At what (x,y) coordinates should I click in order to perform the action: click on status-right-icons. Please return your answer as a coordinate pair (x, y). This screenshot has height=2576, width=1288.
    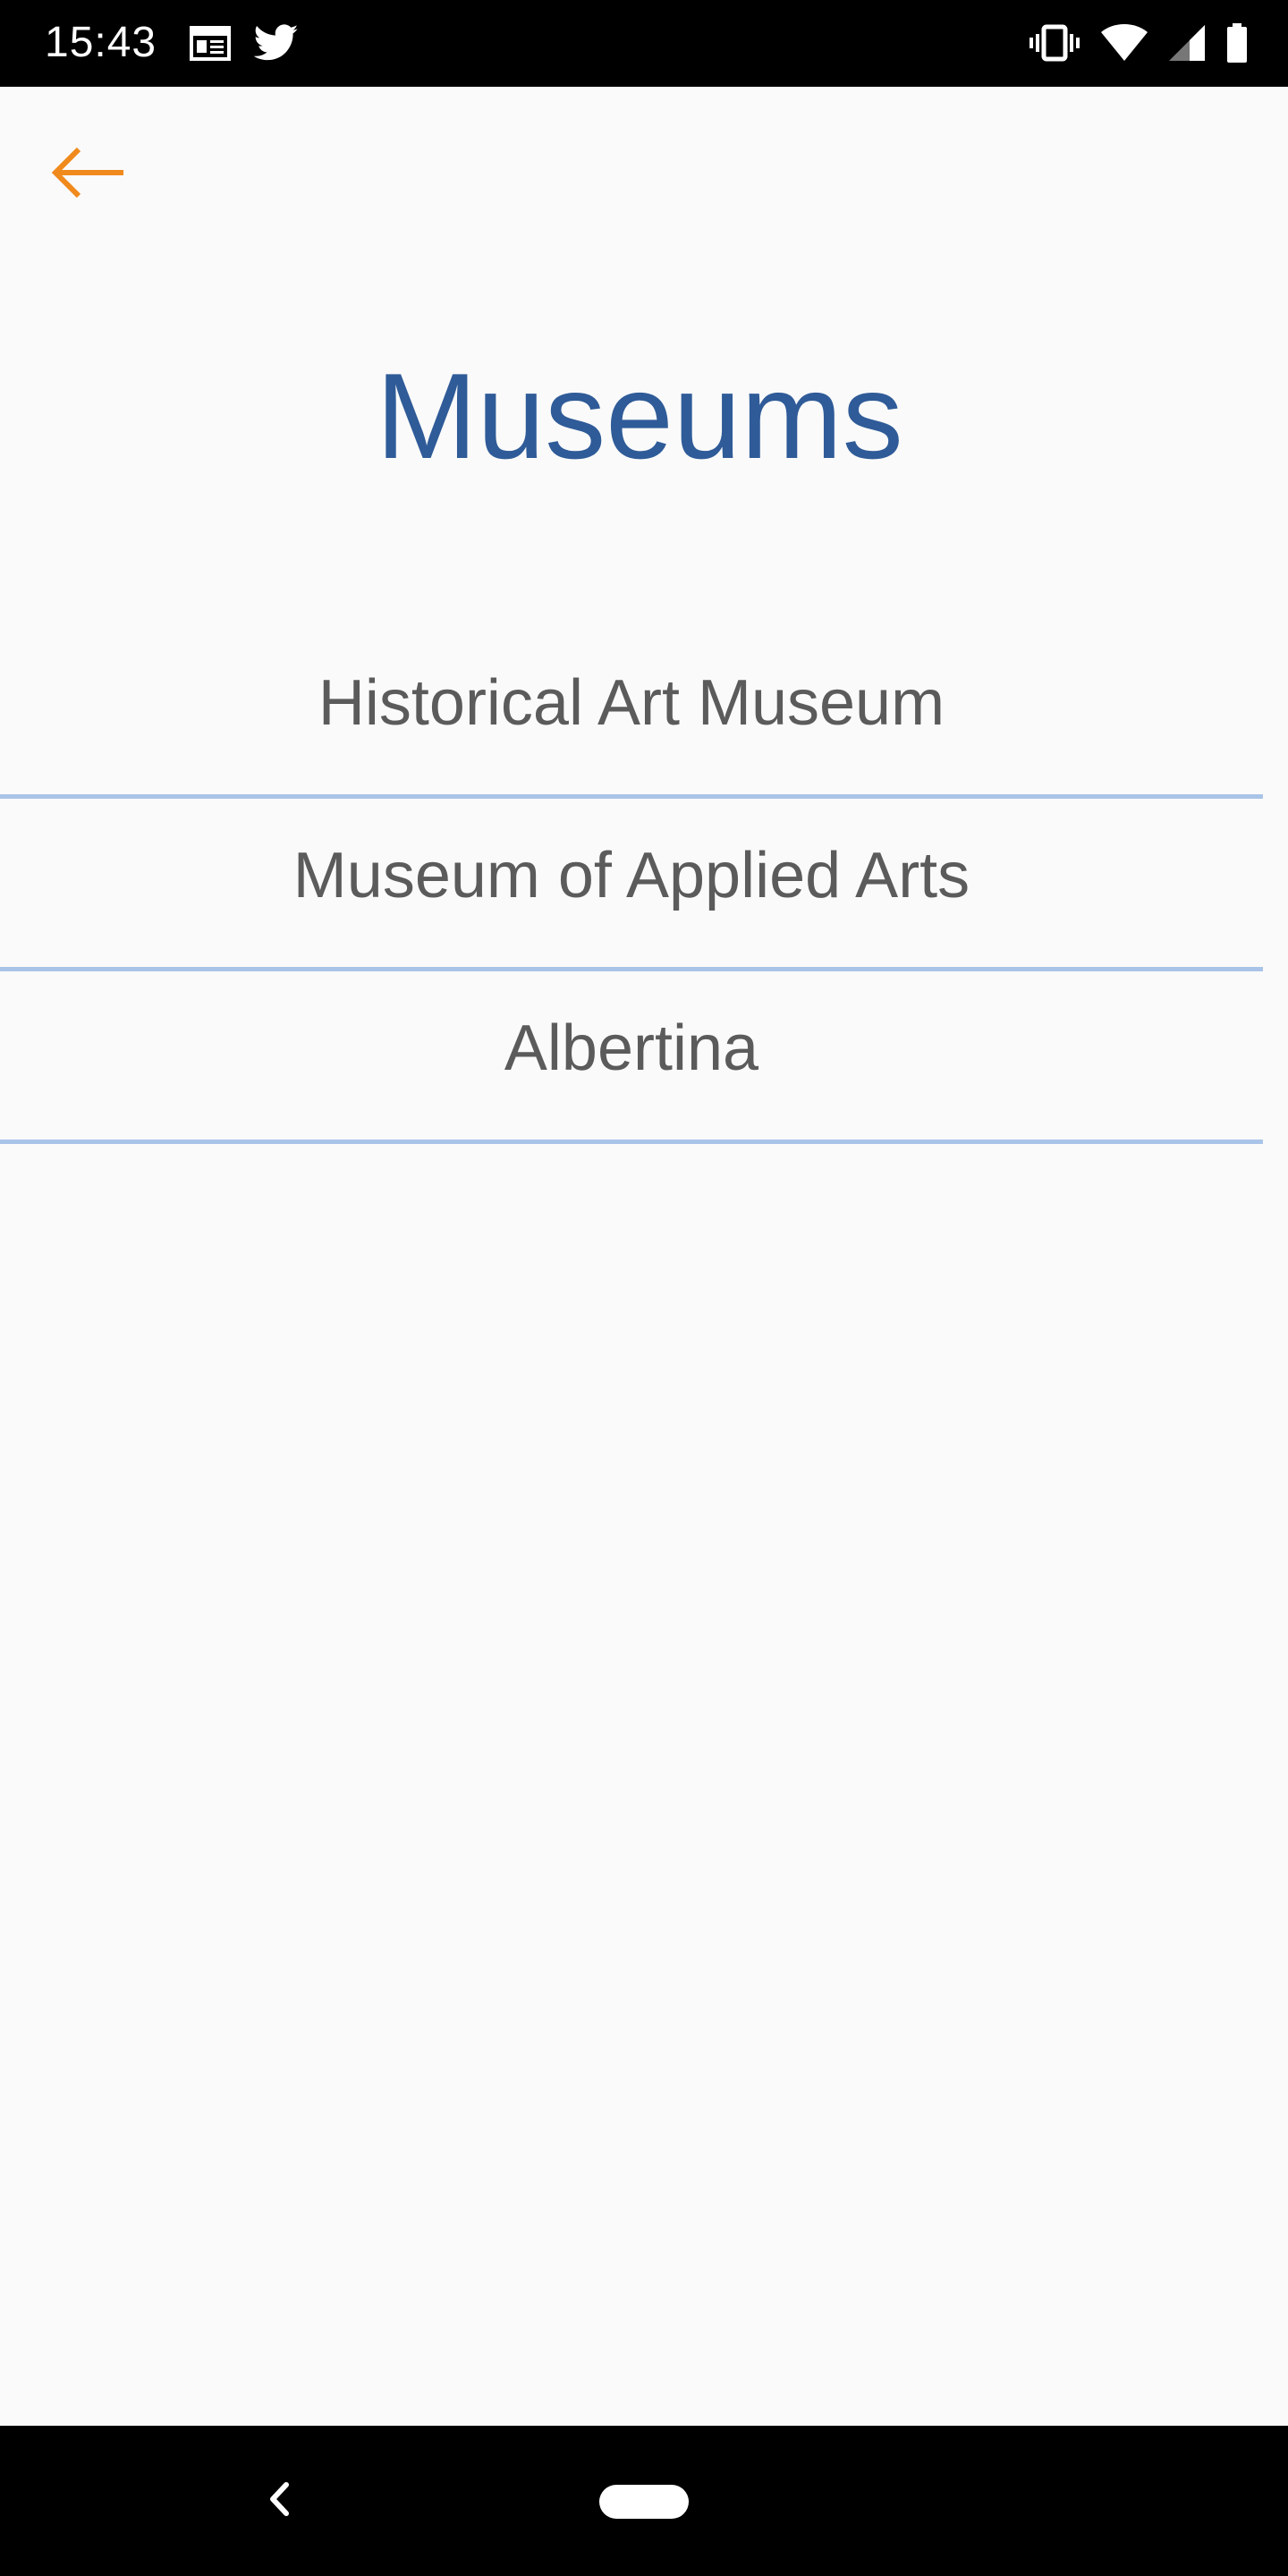
    Looking at the image, I should click on (1139, 43).